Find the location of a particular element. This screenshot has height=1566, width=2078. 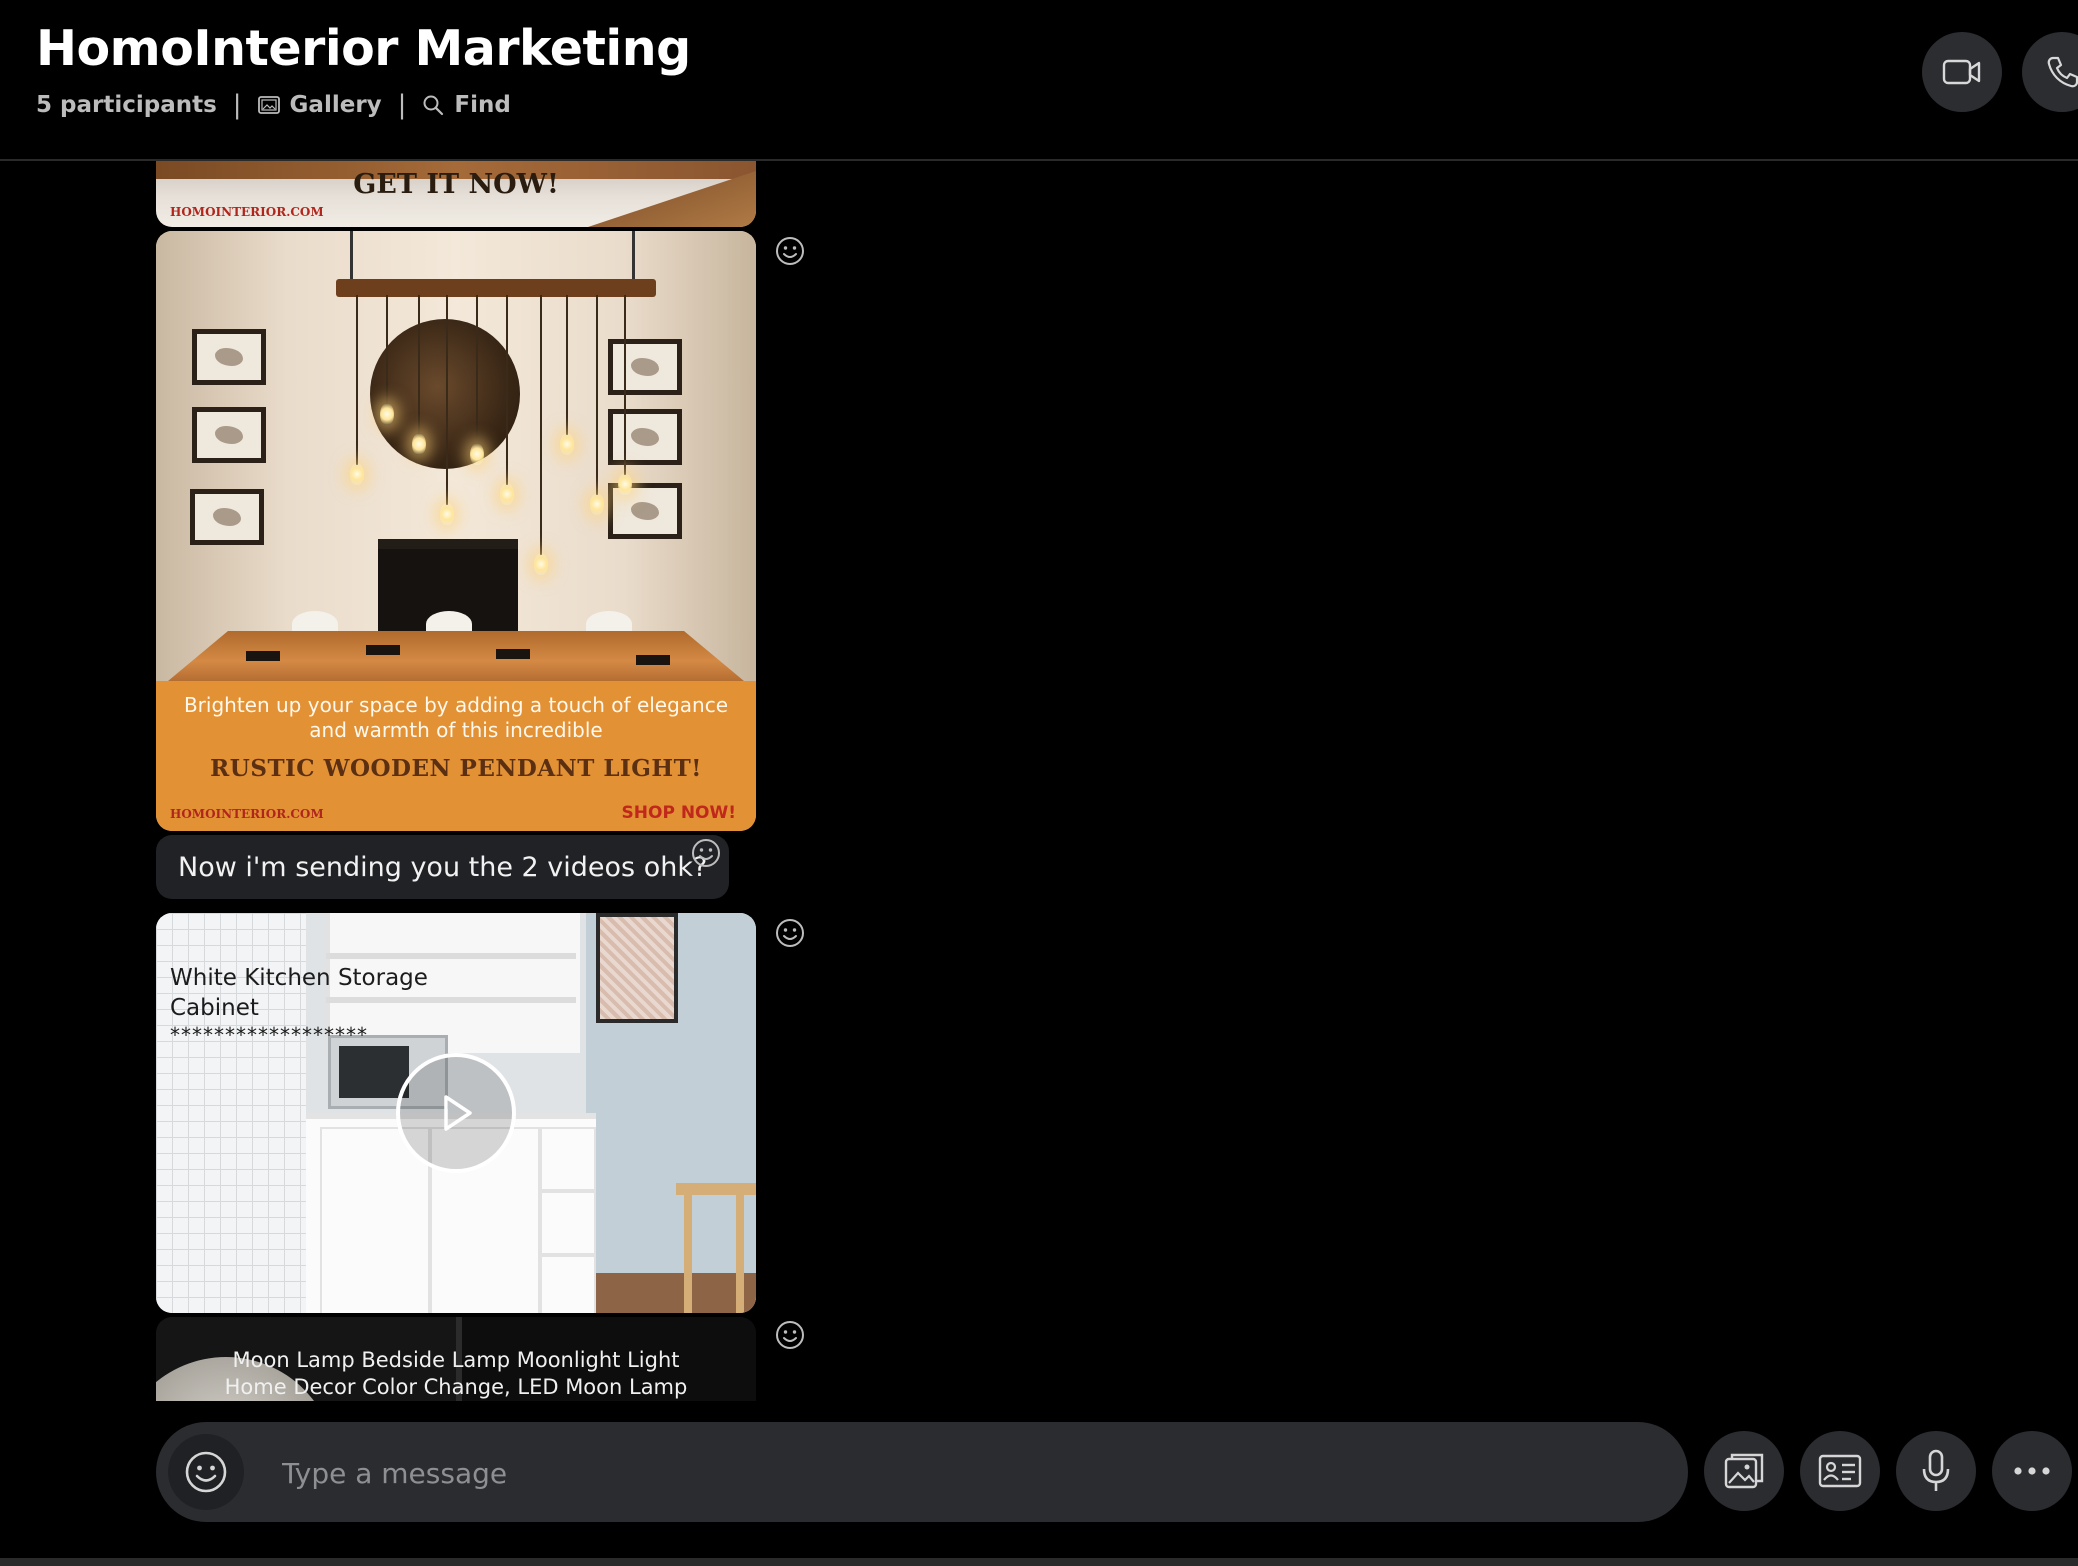

message-composer is located at coordinates (922, 1472).